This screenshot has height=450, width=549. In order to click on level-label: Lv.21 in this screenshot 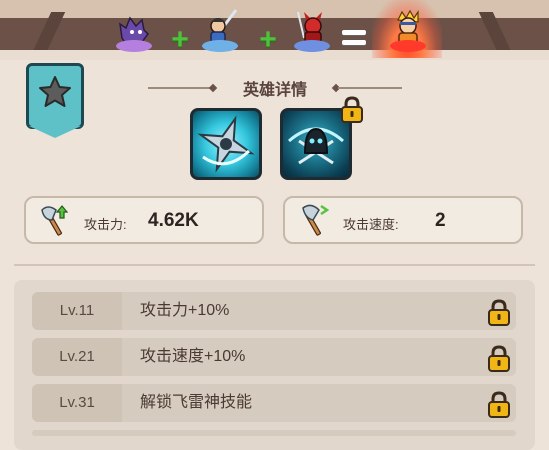, I will do `click(77, 357)`.